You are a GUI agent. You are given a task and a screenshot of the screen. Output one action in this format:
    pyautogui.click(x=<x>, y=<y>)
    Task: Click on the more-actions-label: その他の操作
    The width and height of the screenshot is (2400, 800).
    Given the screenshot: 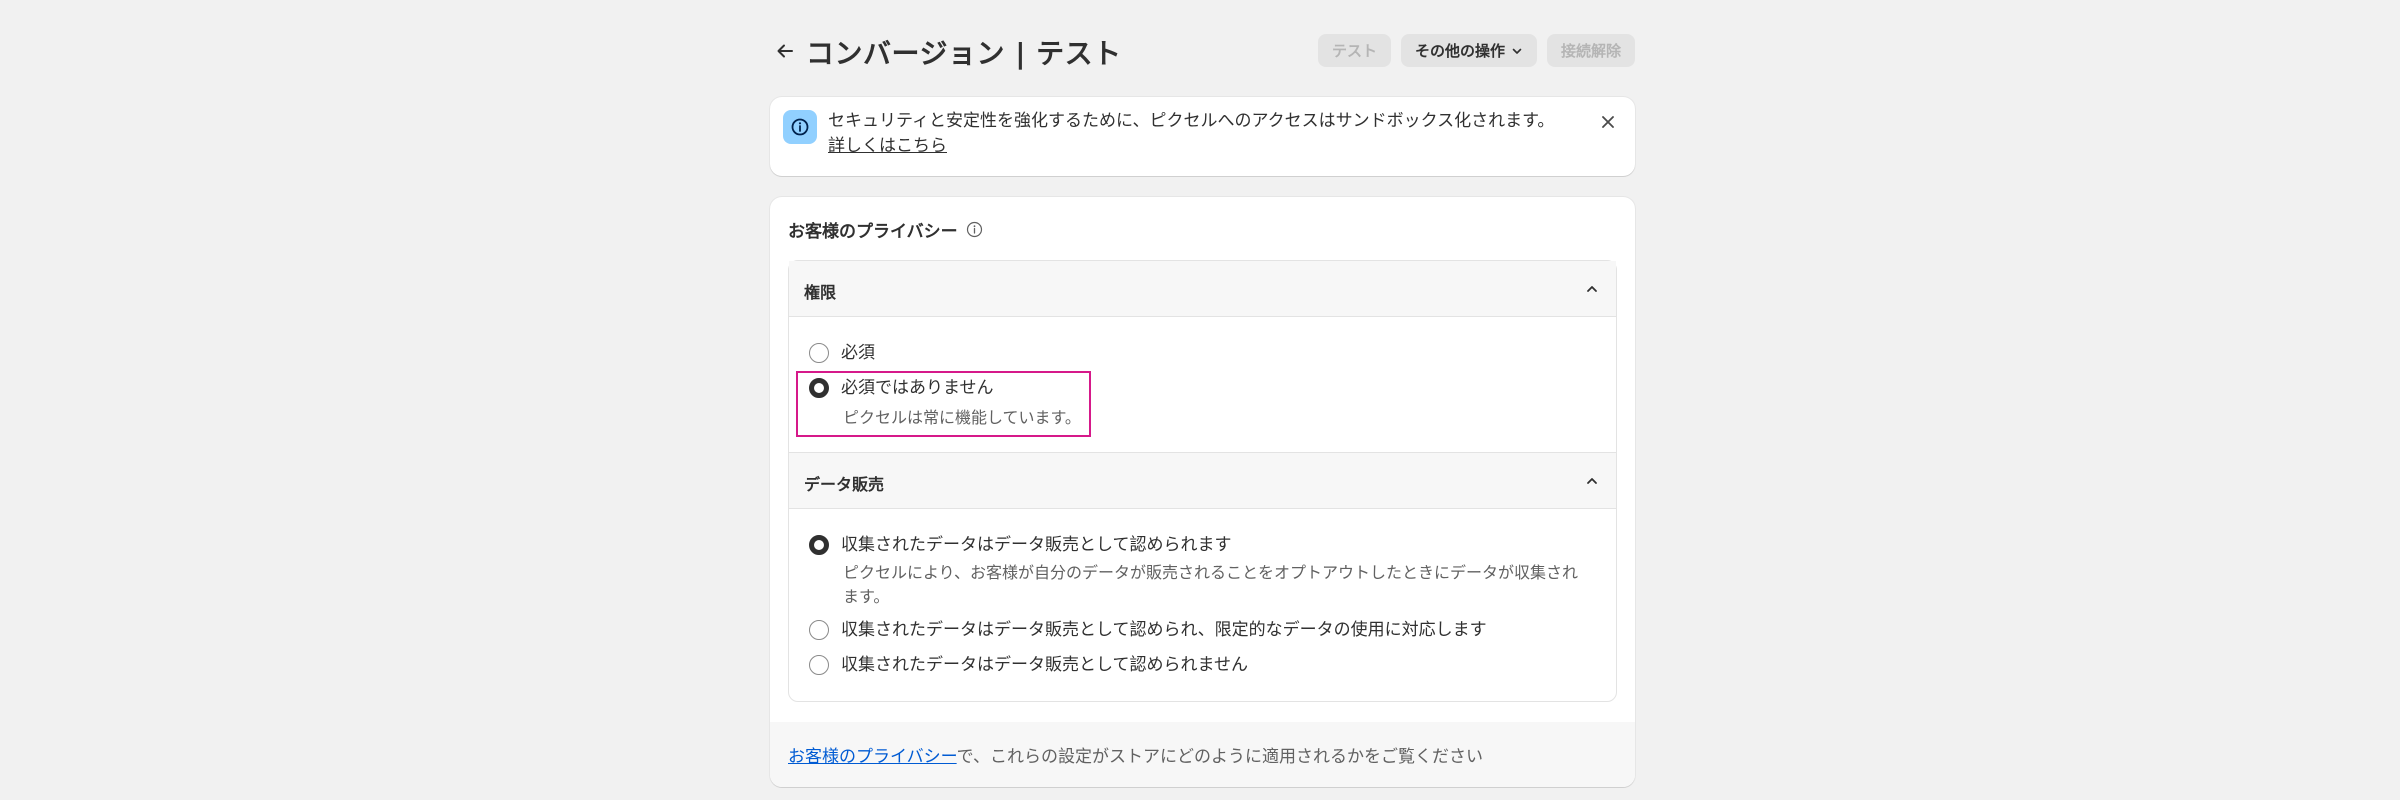 What is the action you would take?
    pyautogui.click(x=1459, y=51)
    